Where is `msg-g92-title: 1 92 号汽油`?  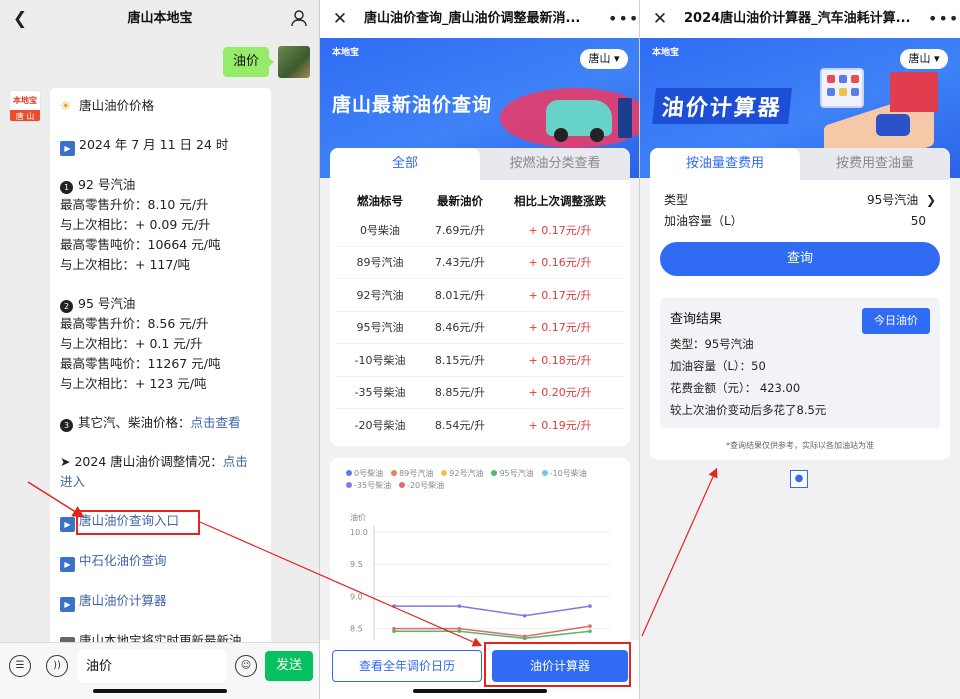
msg-g92-title: 1 92 号汽油 is located at coordinates (160, 185).